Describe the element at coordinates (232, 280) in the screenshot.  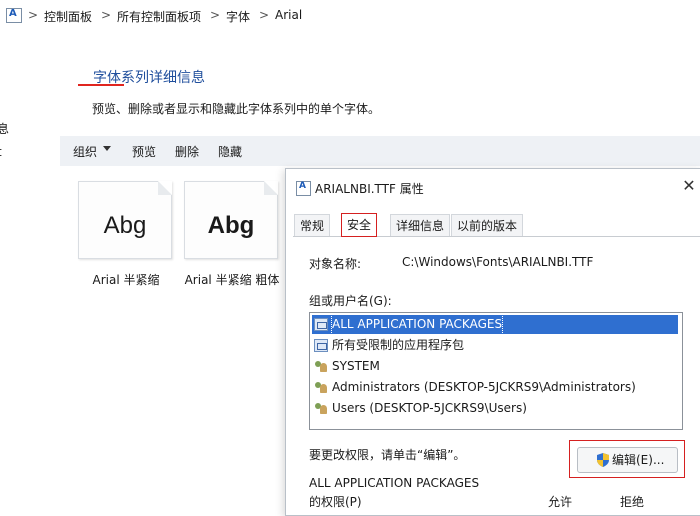
I see `font-tile-label: Arial 半紧缩 粗体` at that location.